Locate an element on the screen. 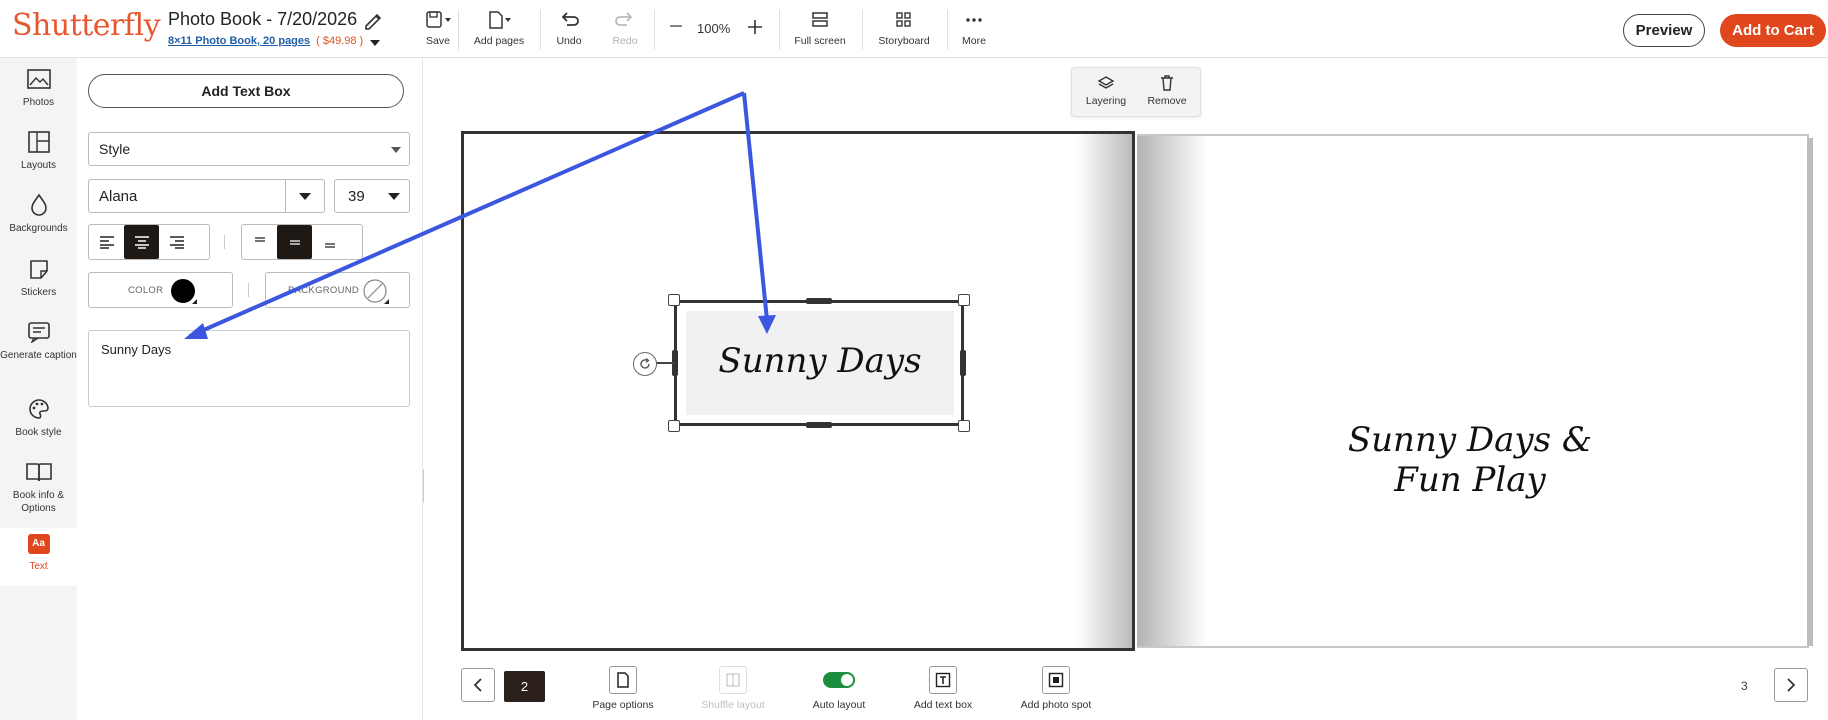  price-label: ( $49.98 ) is located at coordinates (340, 41).